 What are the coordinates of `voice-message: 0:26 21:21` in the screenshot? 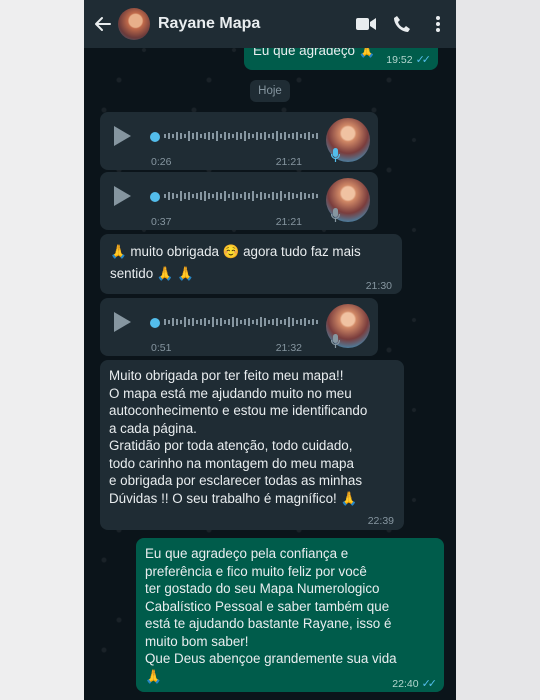 It's located at (239, 141).